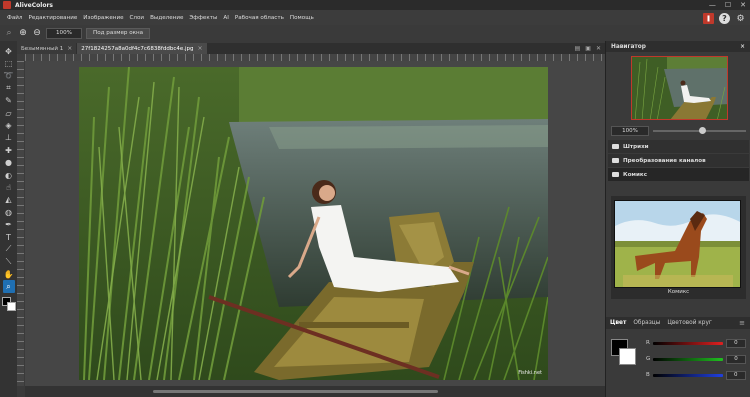 The height and width of the screenshot is (397, 750). I want to click on blue-channel-row: B 0, so click(696, 375).